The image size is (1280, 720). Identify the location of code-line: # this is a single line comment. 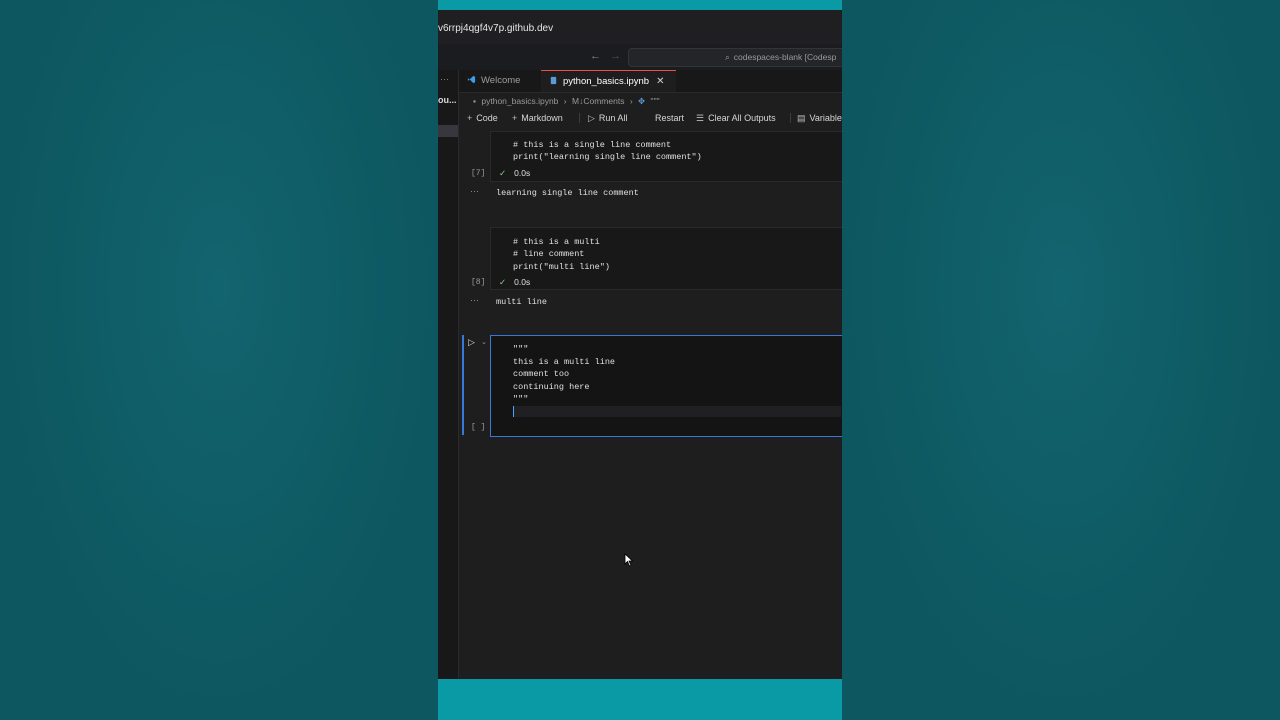
(592, 145).